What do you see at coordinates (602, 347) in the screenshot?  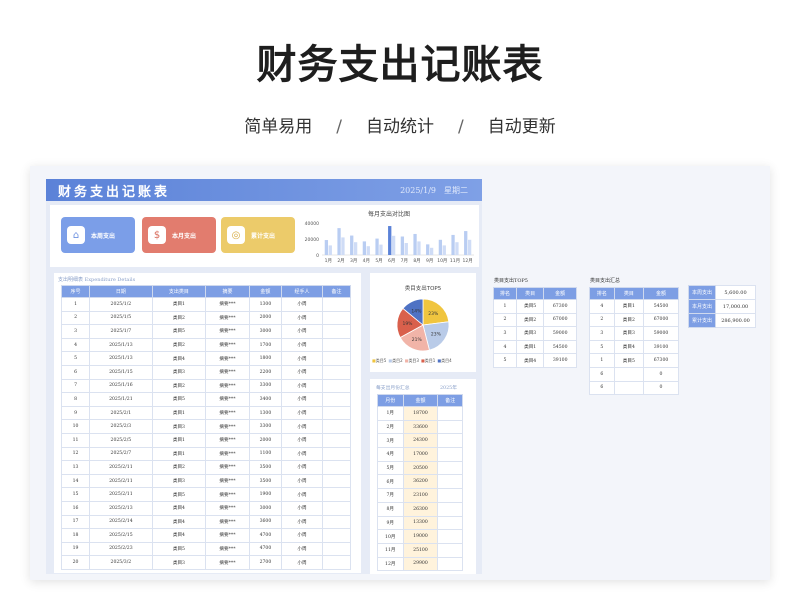 I see `table-cell: 5` at bounding box center [602, 347].